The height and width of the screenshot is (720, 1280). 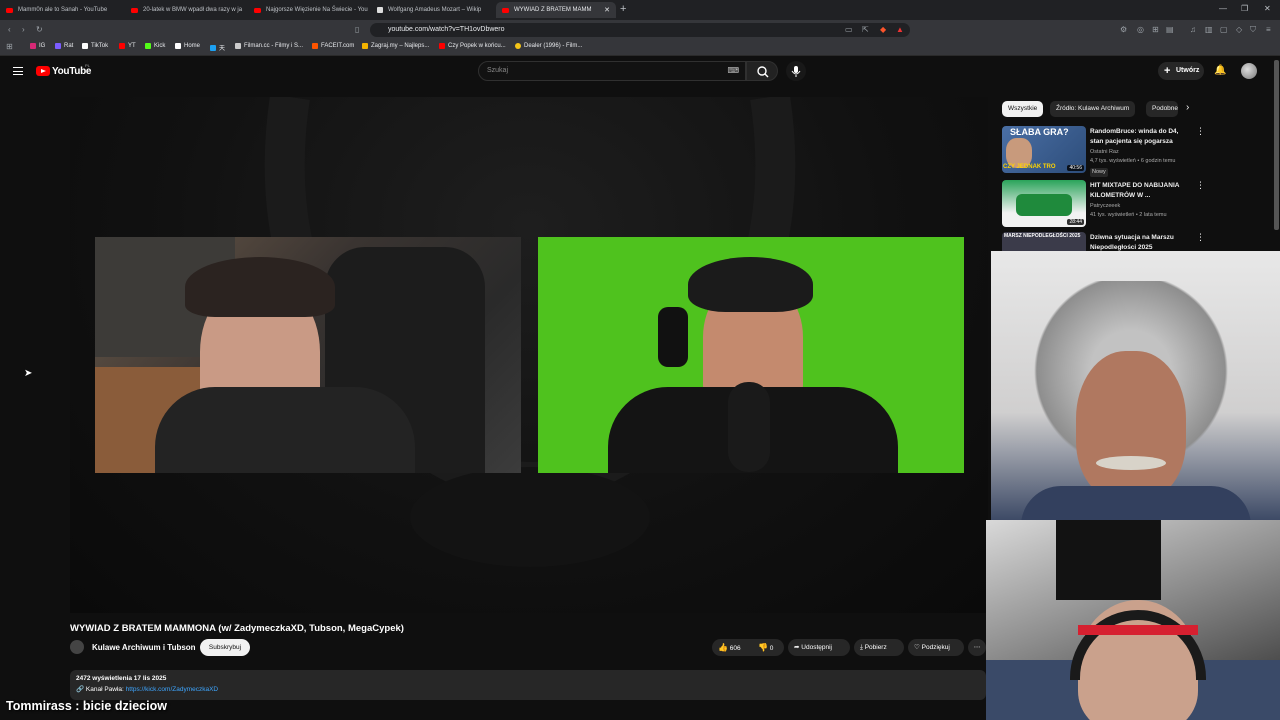 I want to click on search-button, so click(x=762, y=71).